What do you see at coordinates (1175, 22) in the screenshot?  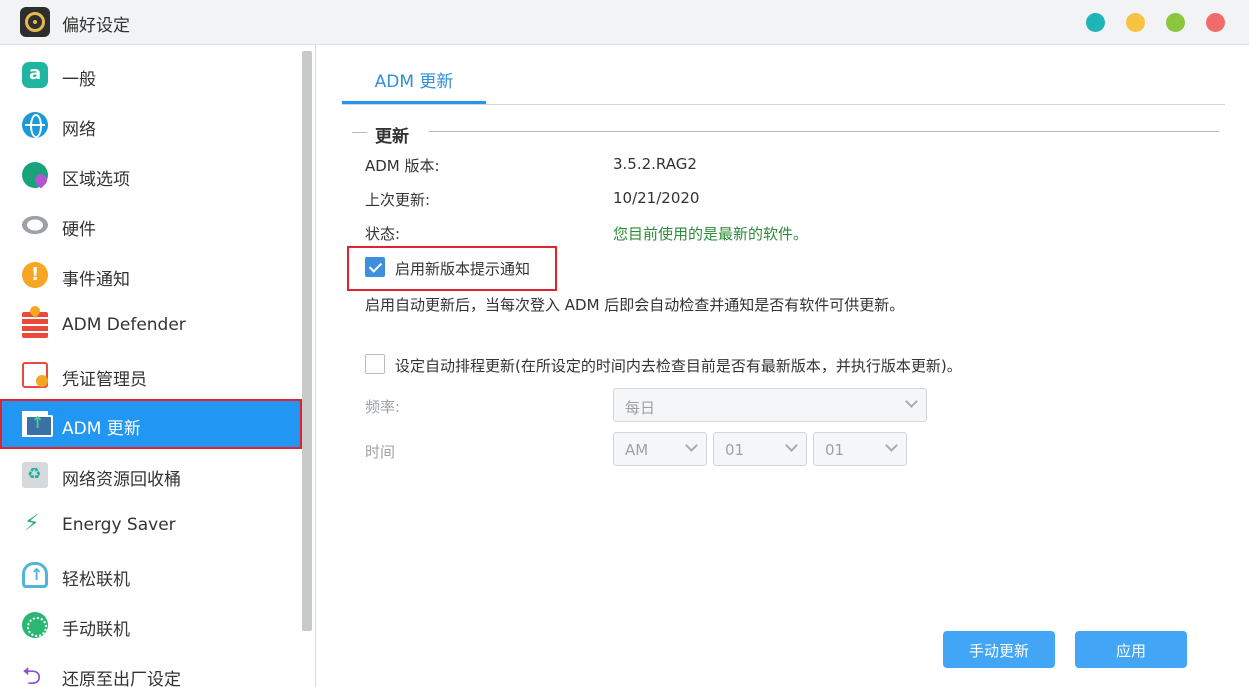 I see `window-maximize-button` at bounding box center [1175, 22].